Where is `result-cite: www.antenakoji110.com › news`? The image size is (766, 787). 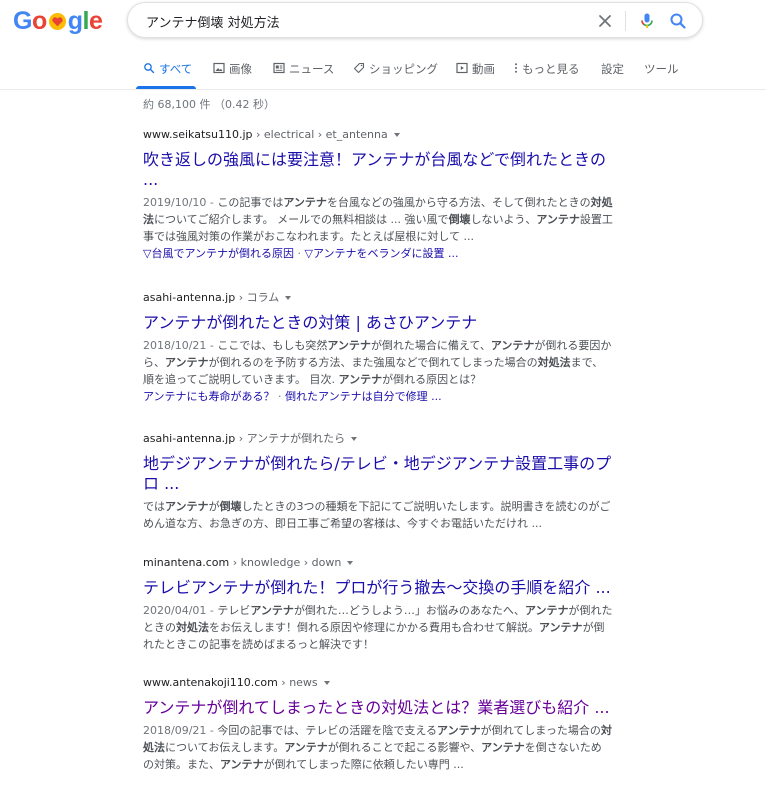
result-cite: www.antenakoji110.com › news is located at coordinates (393, 683).